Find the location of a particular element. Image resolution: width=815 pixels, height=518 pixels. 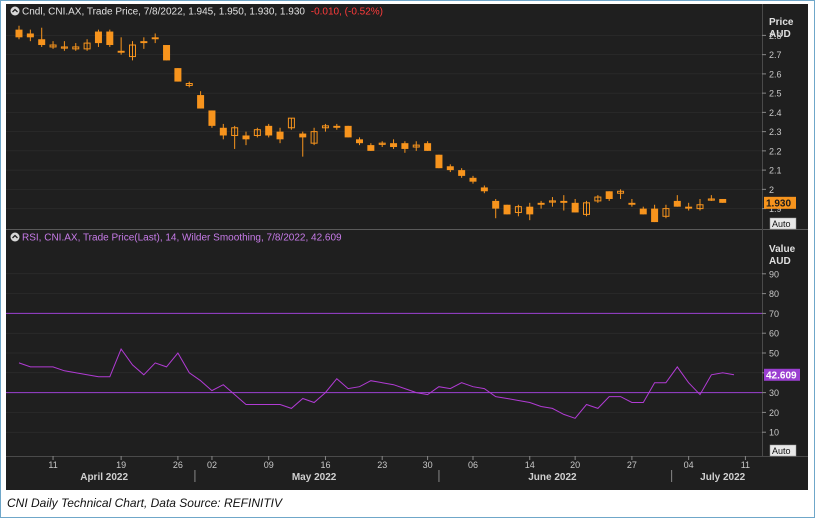

x-tick-label: 27 is located at coordinates (632, 465).